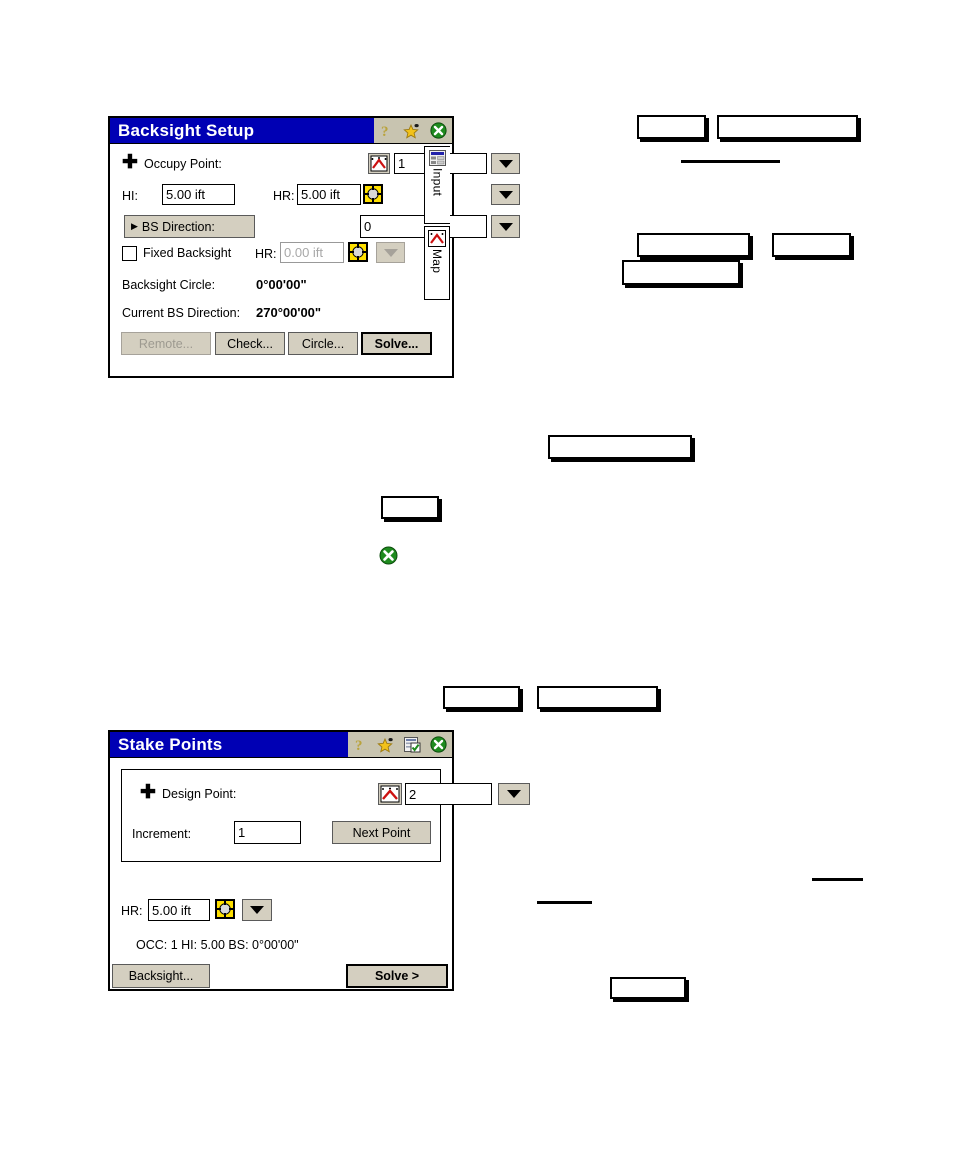 The image size is (954, 1159). I want to click on stake-hr-input: 5.00 ift, so click(179, 910).